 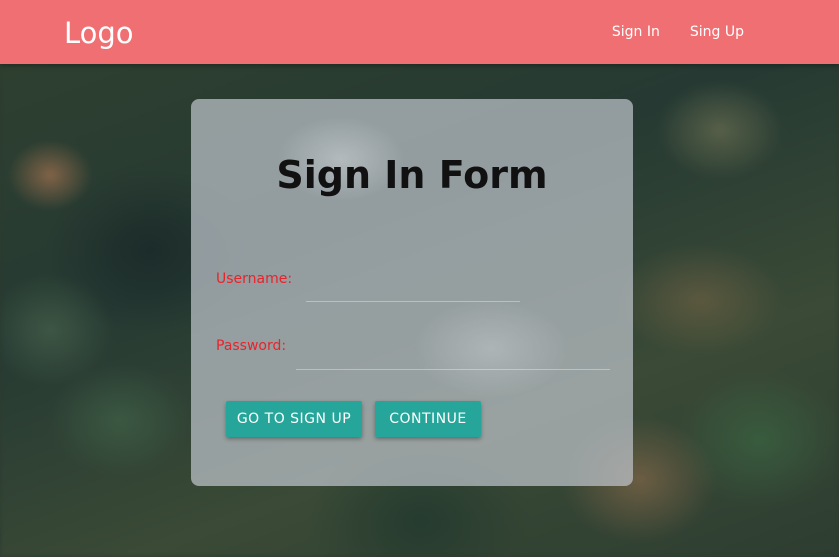 What do you see at coordinates (453, 354) in the screenshot?
I see `password-input` at bounding box center [453, 354].